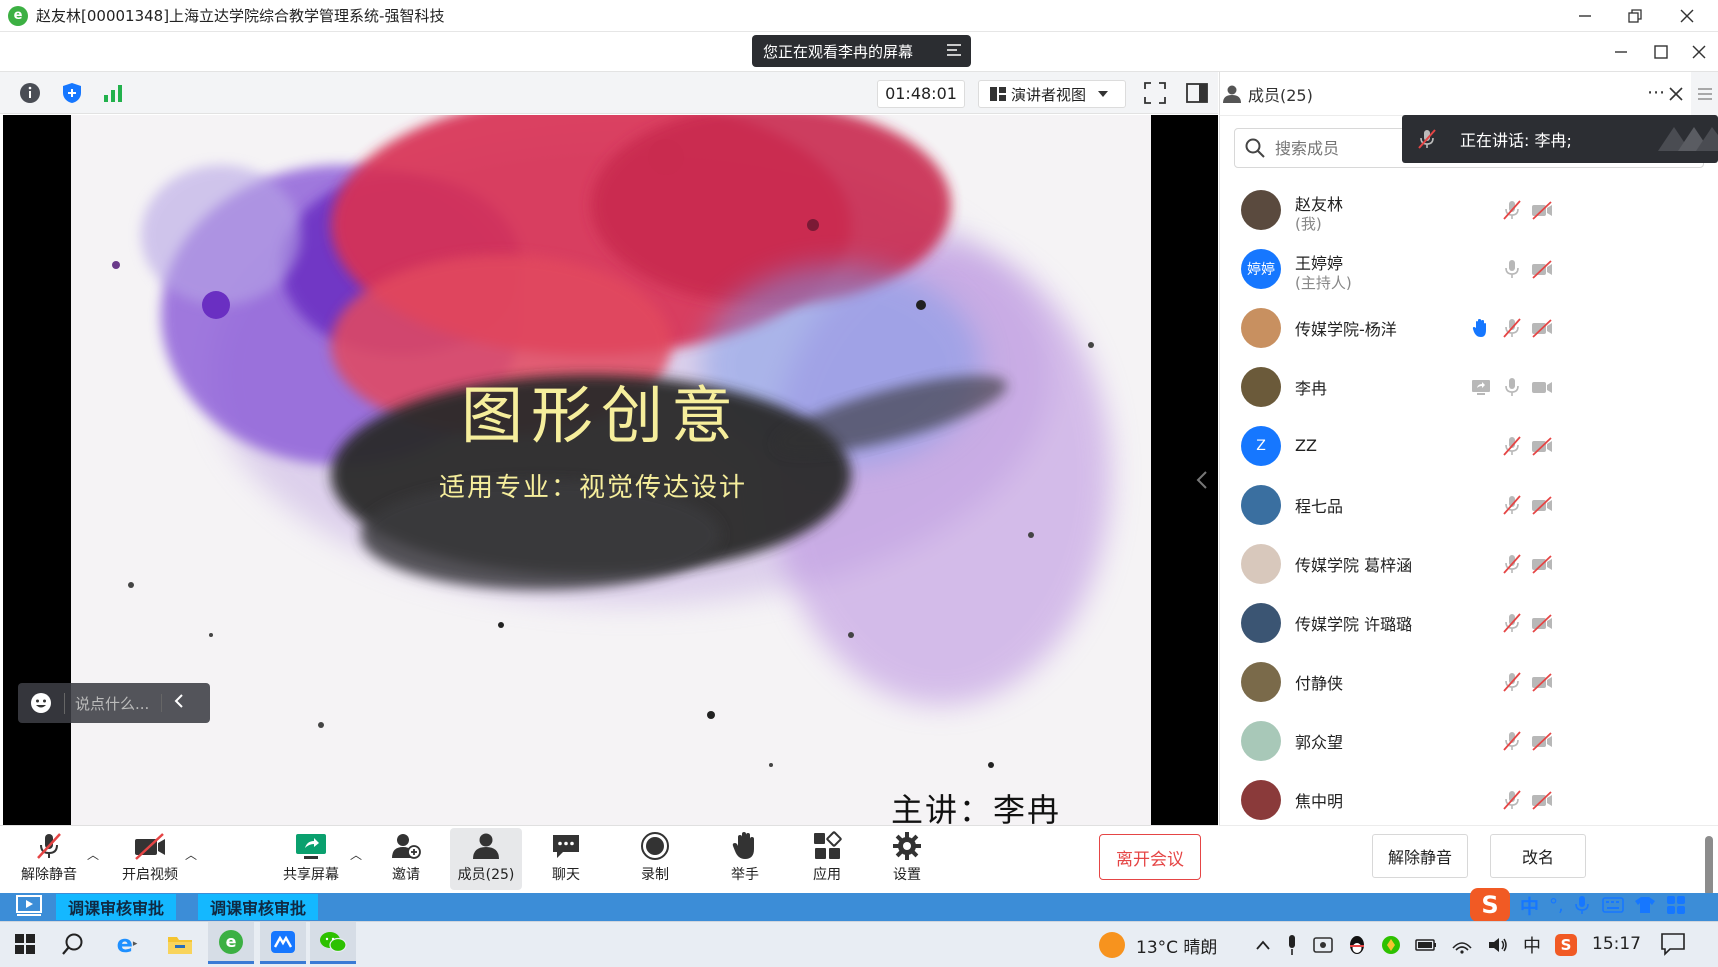 The height and width of the screenshot is (967, 1718). Describe the element at coordinates (1155, 93) in the screenshot. I see `fullscreen-button` at that location.